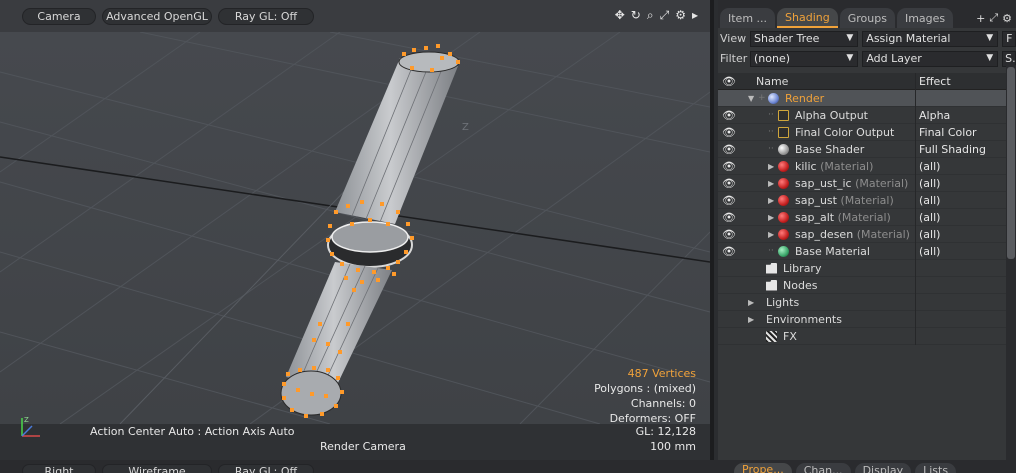 Image resolution: width=1016 pixels, height=473 pixels. Describe the element at coordinates (933, 81) in the screenshot. I see `effect-column-header: Effect` at that location.